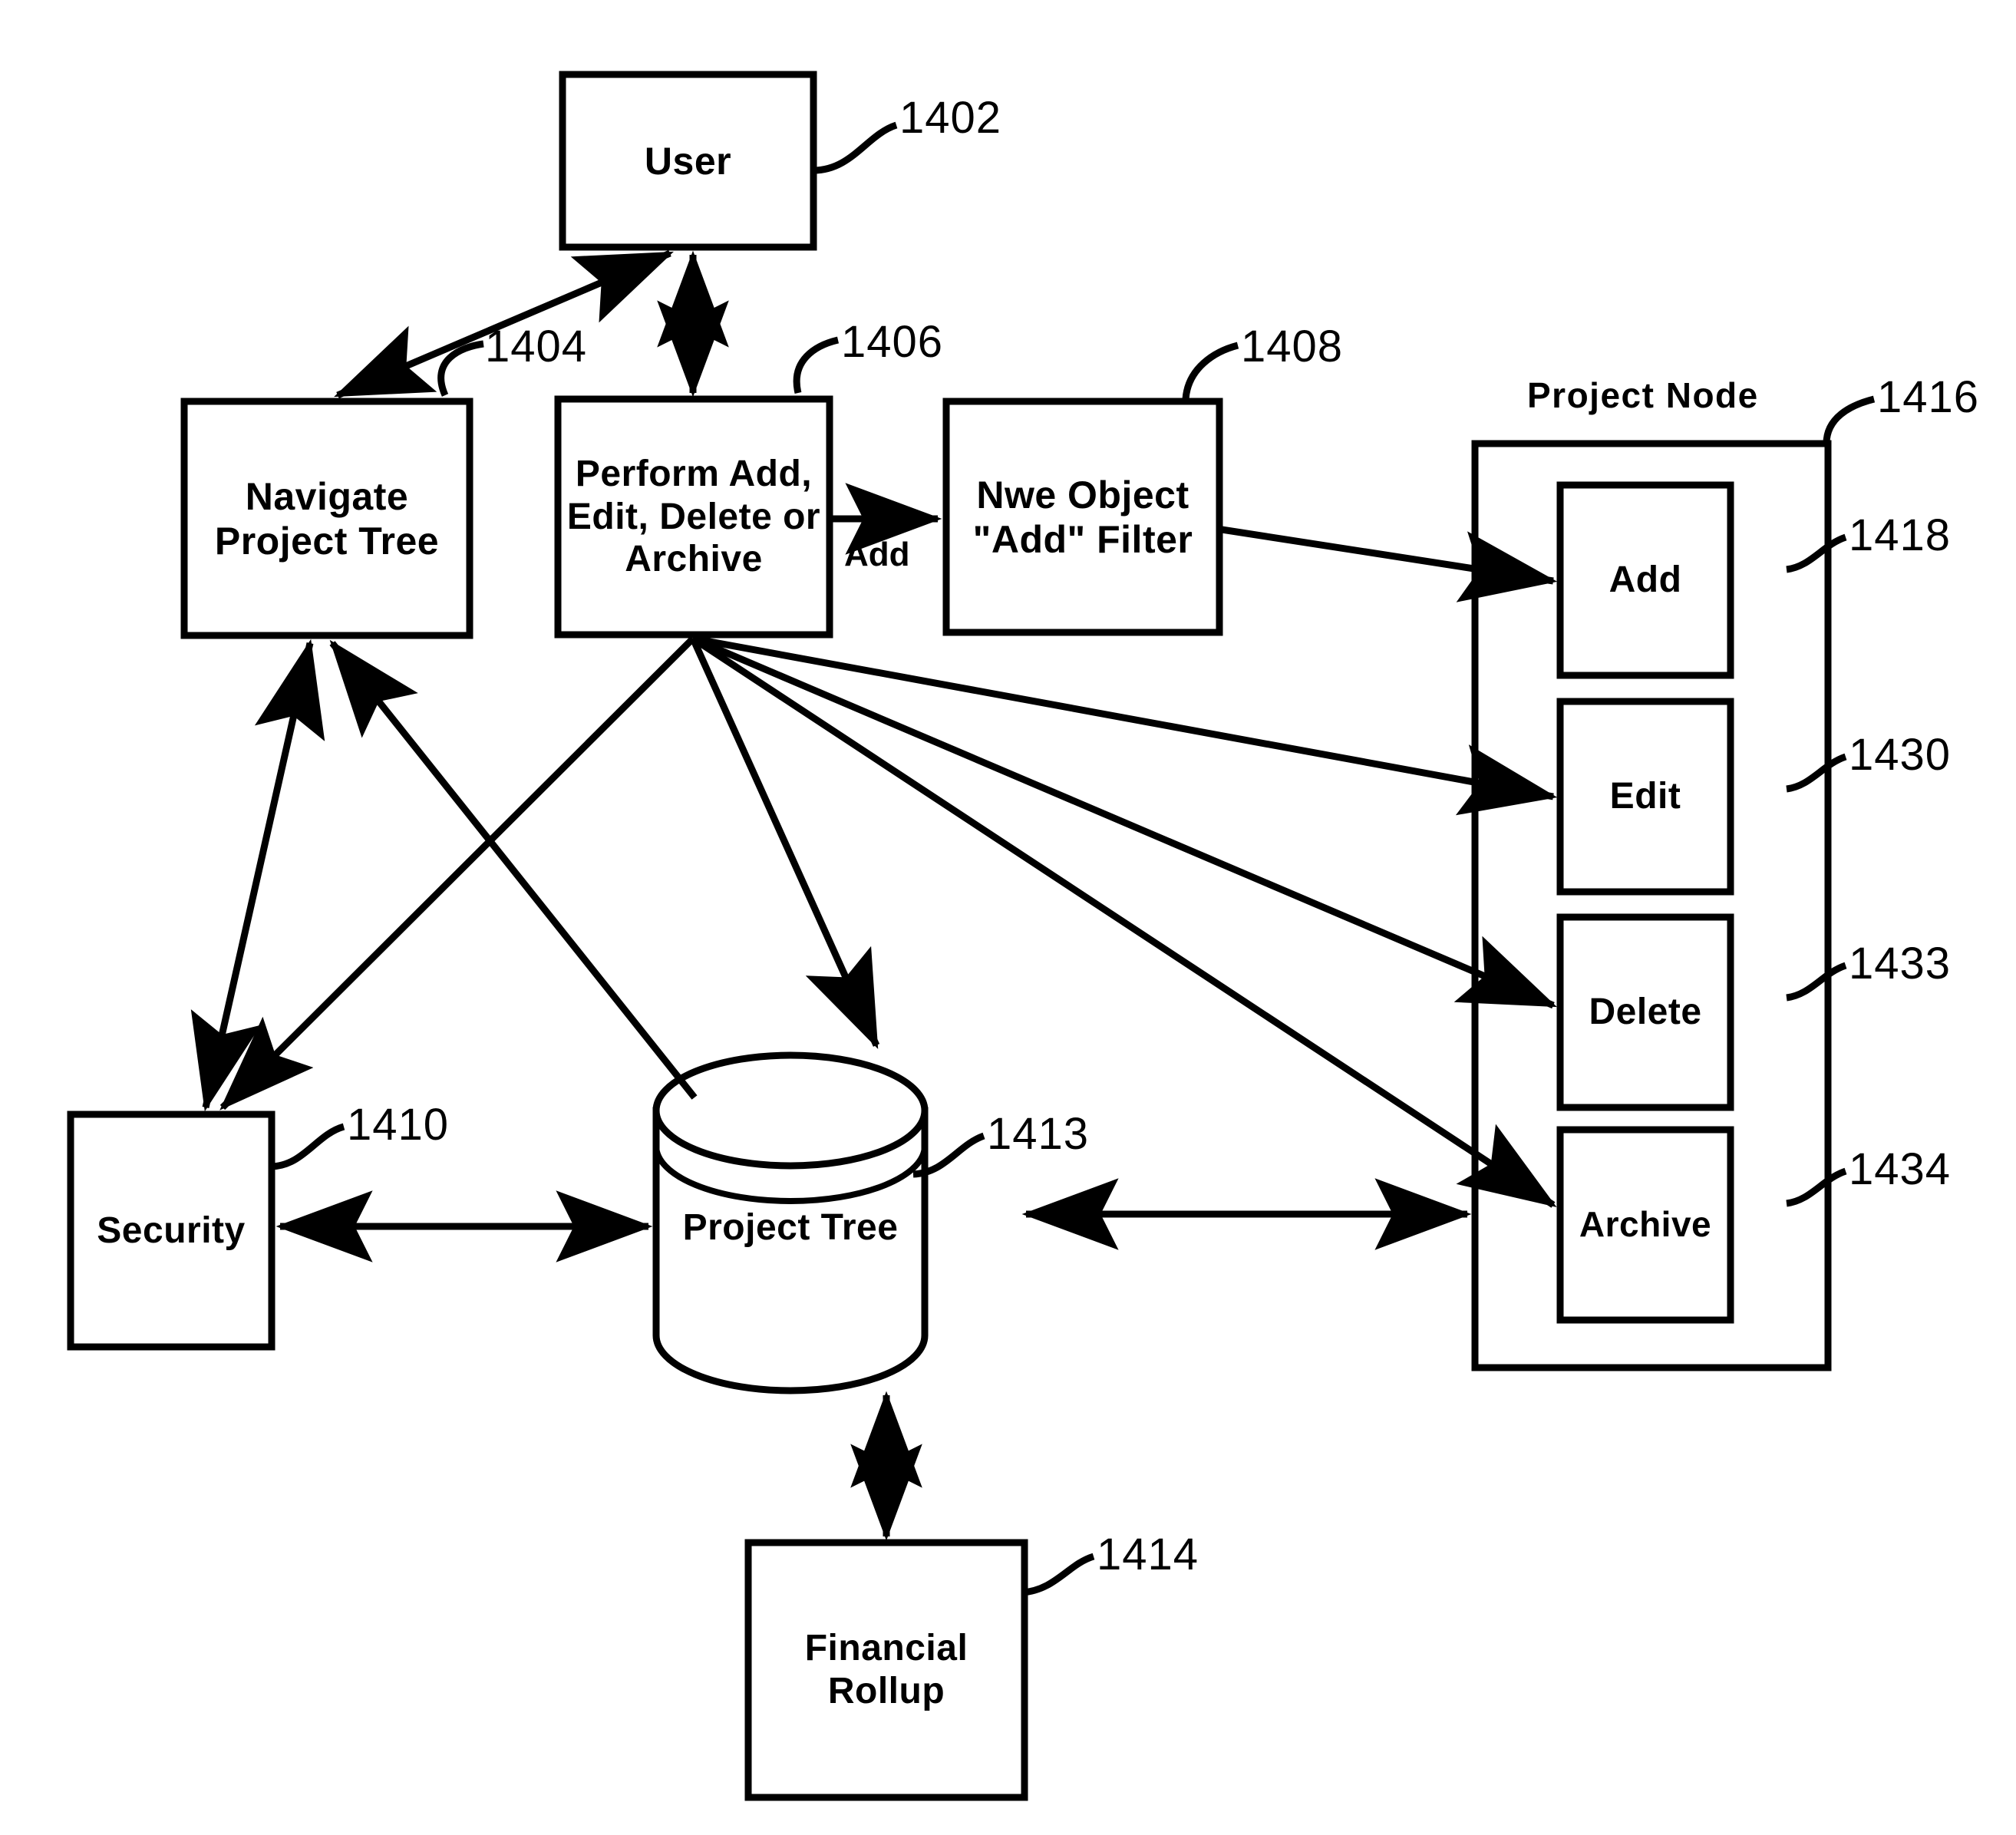 The height and width of the screenshot is (1835, 2016). What do you see at coordinates (1124, 822) in the screenshot?
I see `edge-perform-delete` at bounding box center [1124, 822].